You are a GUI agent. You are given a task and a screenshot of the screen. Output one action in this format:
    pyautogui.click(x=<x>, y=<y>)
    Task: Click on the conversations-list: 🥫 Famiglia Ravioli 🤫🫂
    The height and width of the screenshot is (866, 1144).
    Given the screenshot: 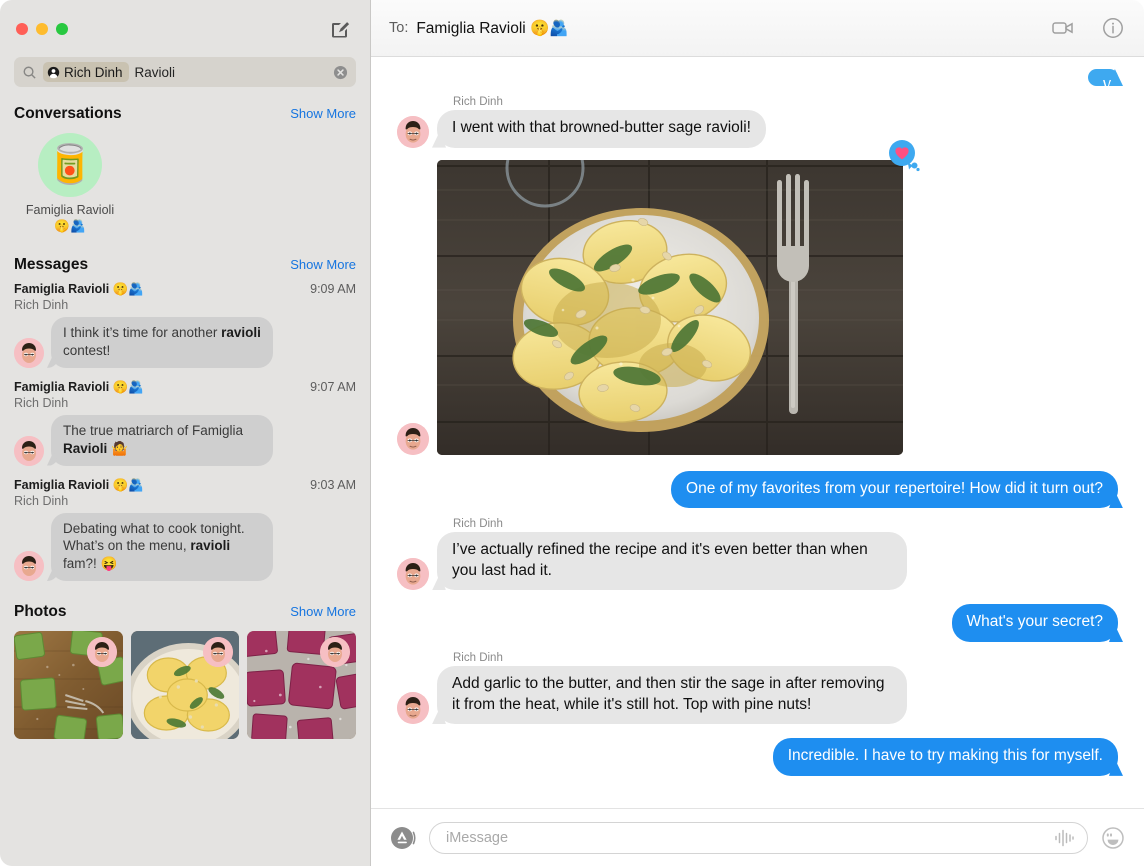 What is the action you would take?
    pyautogui.click(x=185, y=182)
    